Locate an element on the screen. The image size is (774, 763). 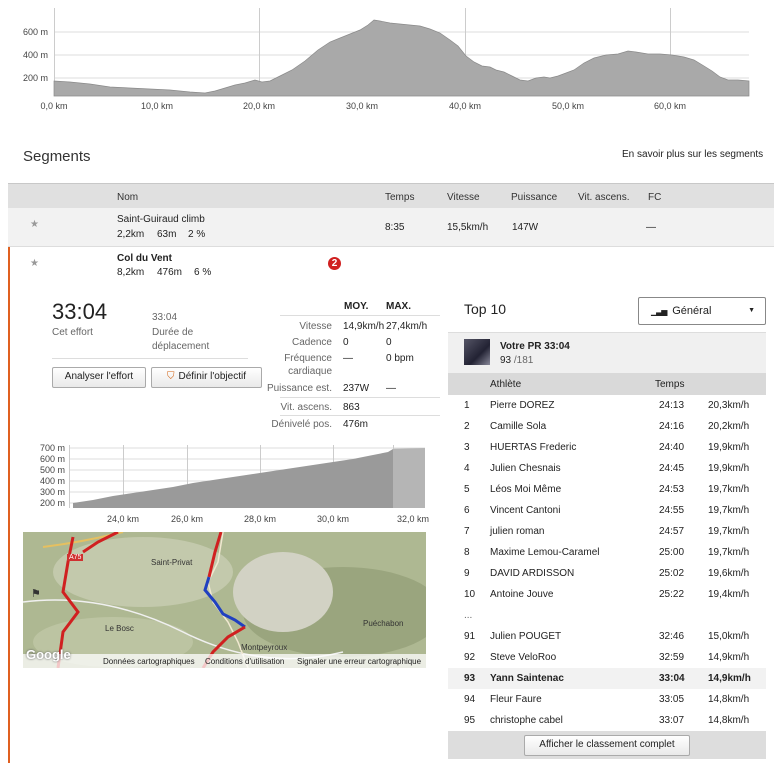
x-tick: 28,0 km is located at coordinates (260, 519).